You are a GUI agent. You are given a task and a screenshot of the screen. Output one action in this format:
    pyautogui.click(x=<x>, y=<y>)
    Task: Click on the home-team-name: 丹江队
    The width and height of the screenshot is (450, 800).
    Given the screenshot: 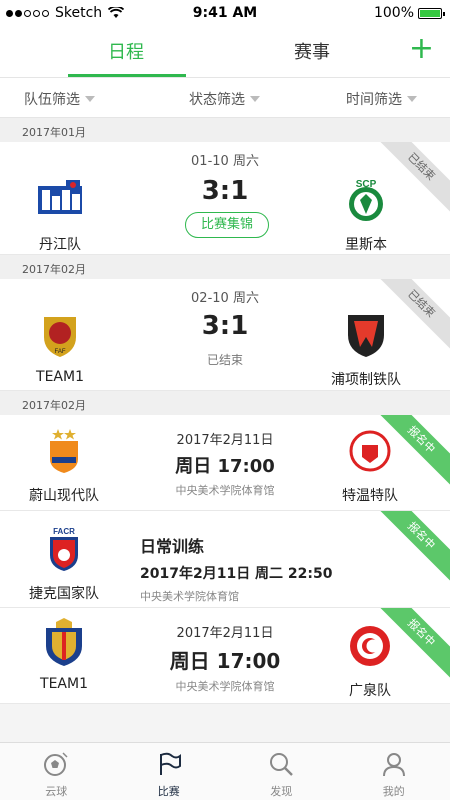 What is the action you would take?
    pyautogui.click(x=60, y=245)
    